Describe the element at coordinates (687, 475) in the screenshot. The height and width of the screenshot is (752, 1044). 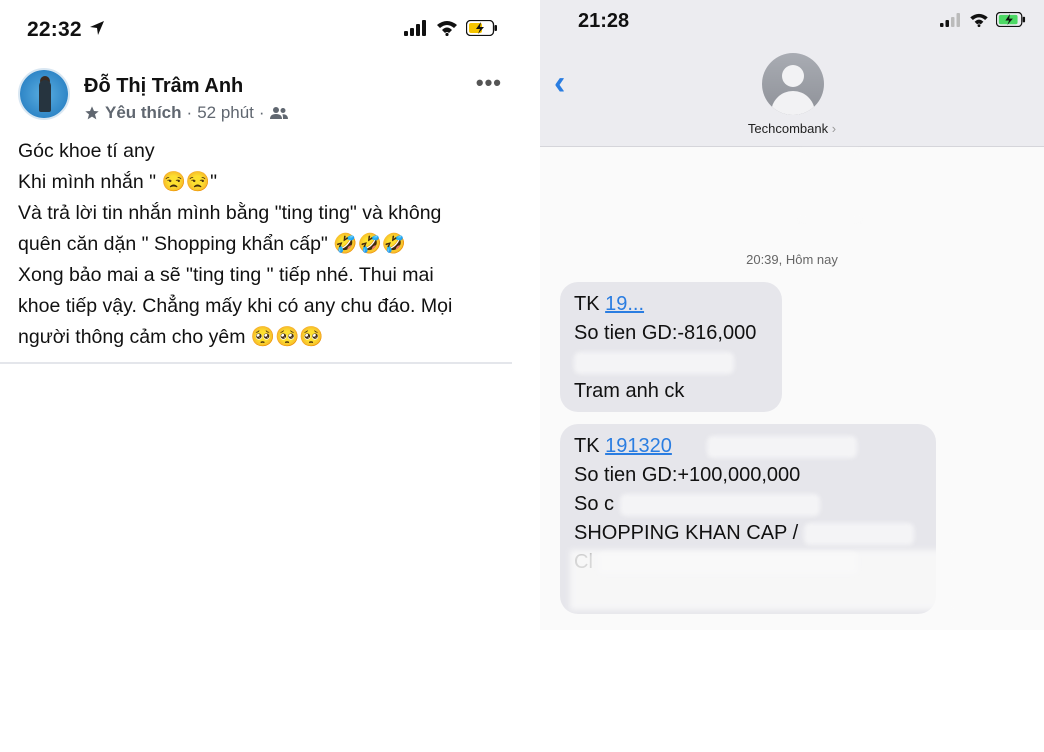
I see `message-line: So tien GD:+100,000,000` at that location.